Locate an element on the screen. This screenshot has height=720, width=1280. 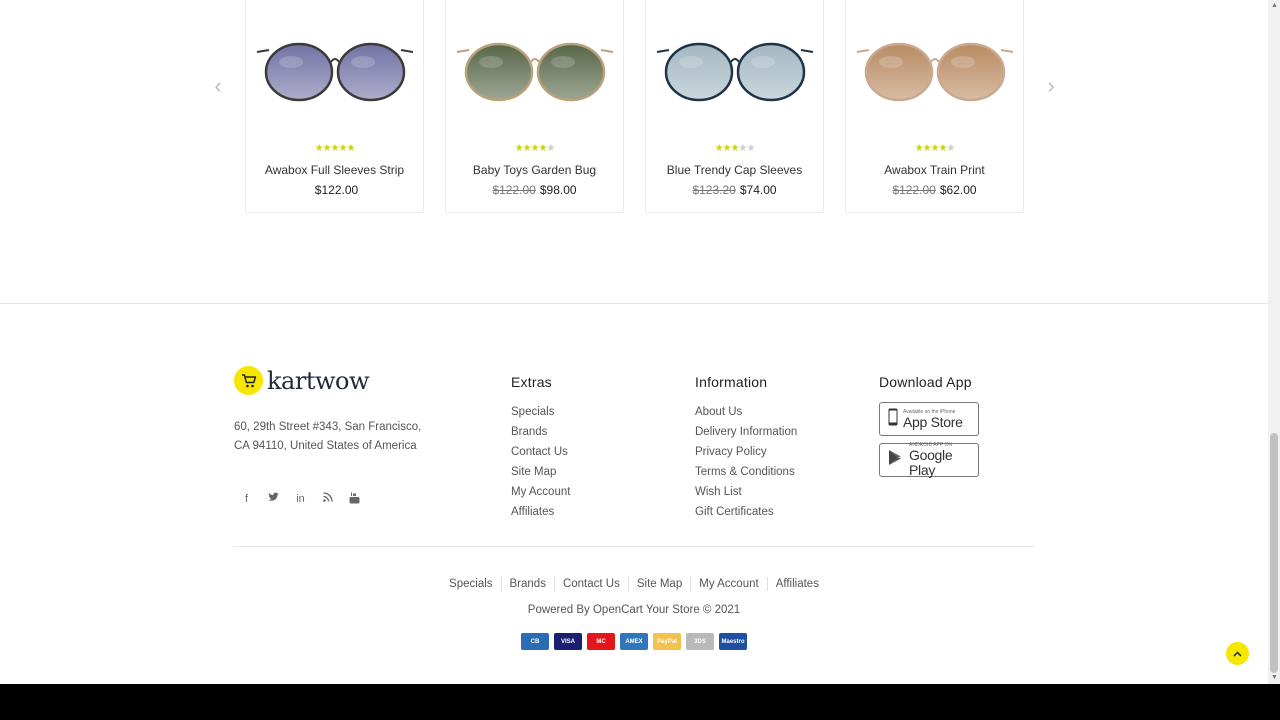
app-store-button: Available on the iPhone App Store is located at coordinates (929, 419).